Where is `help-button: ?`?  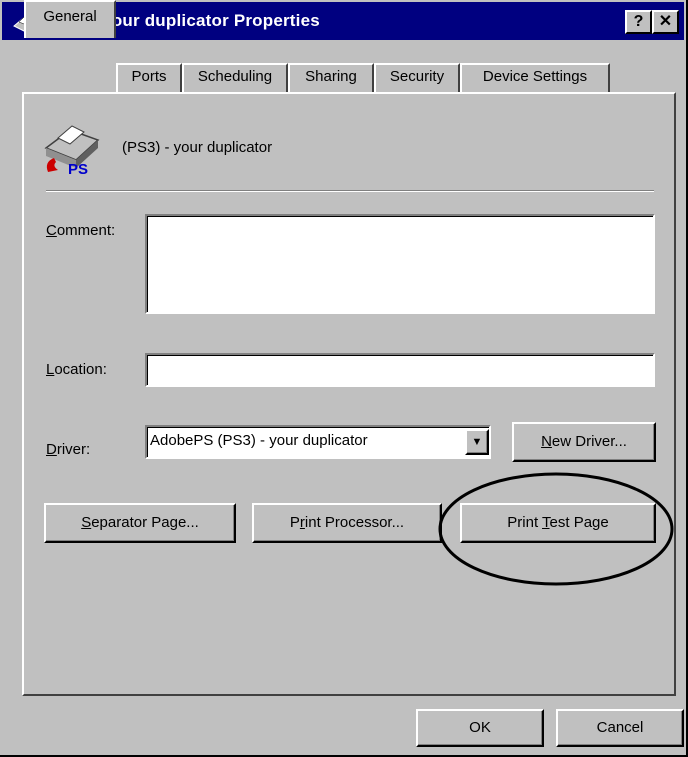
help-button: ? is located at coordinates (638, 22).